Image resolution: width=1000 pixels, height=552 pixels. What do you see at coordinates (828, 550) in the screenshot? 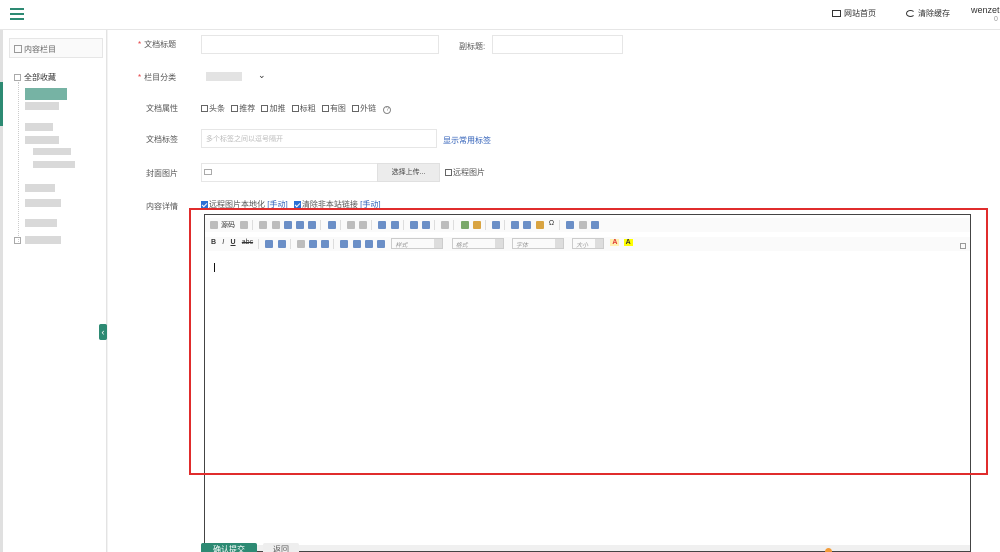
I see `orange-badge-icon` at bounding box center [828, 550].